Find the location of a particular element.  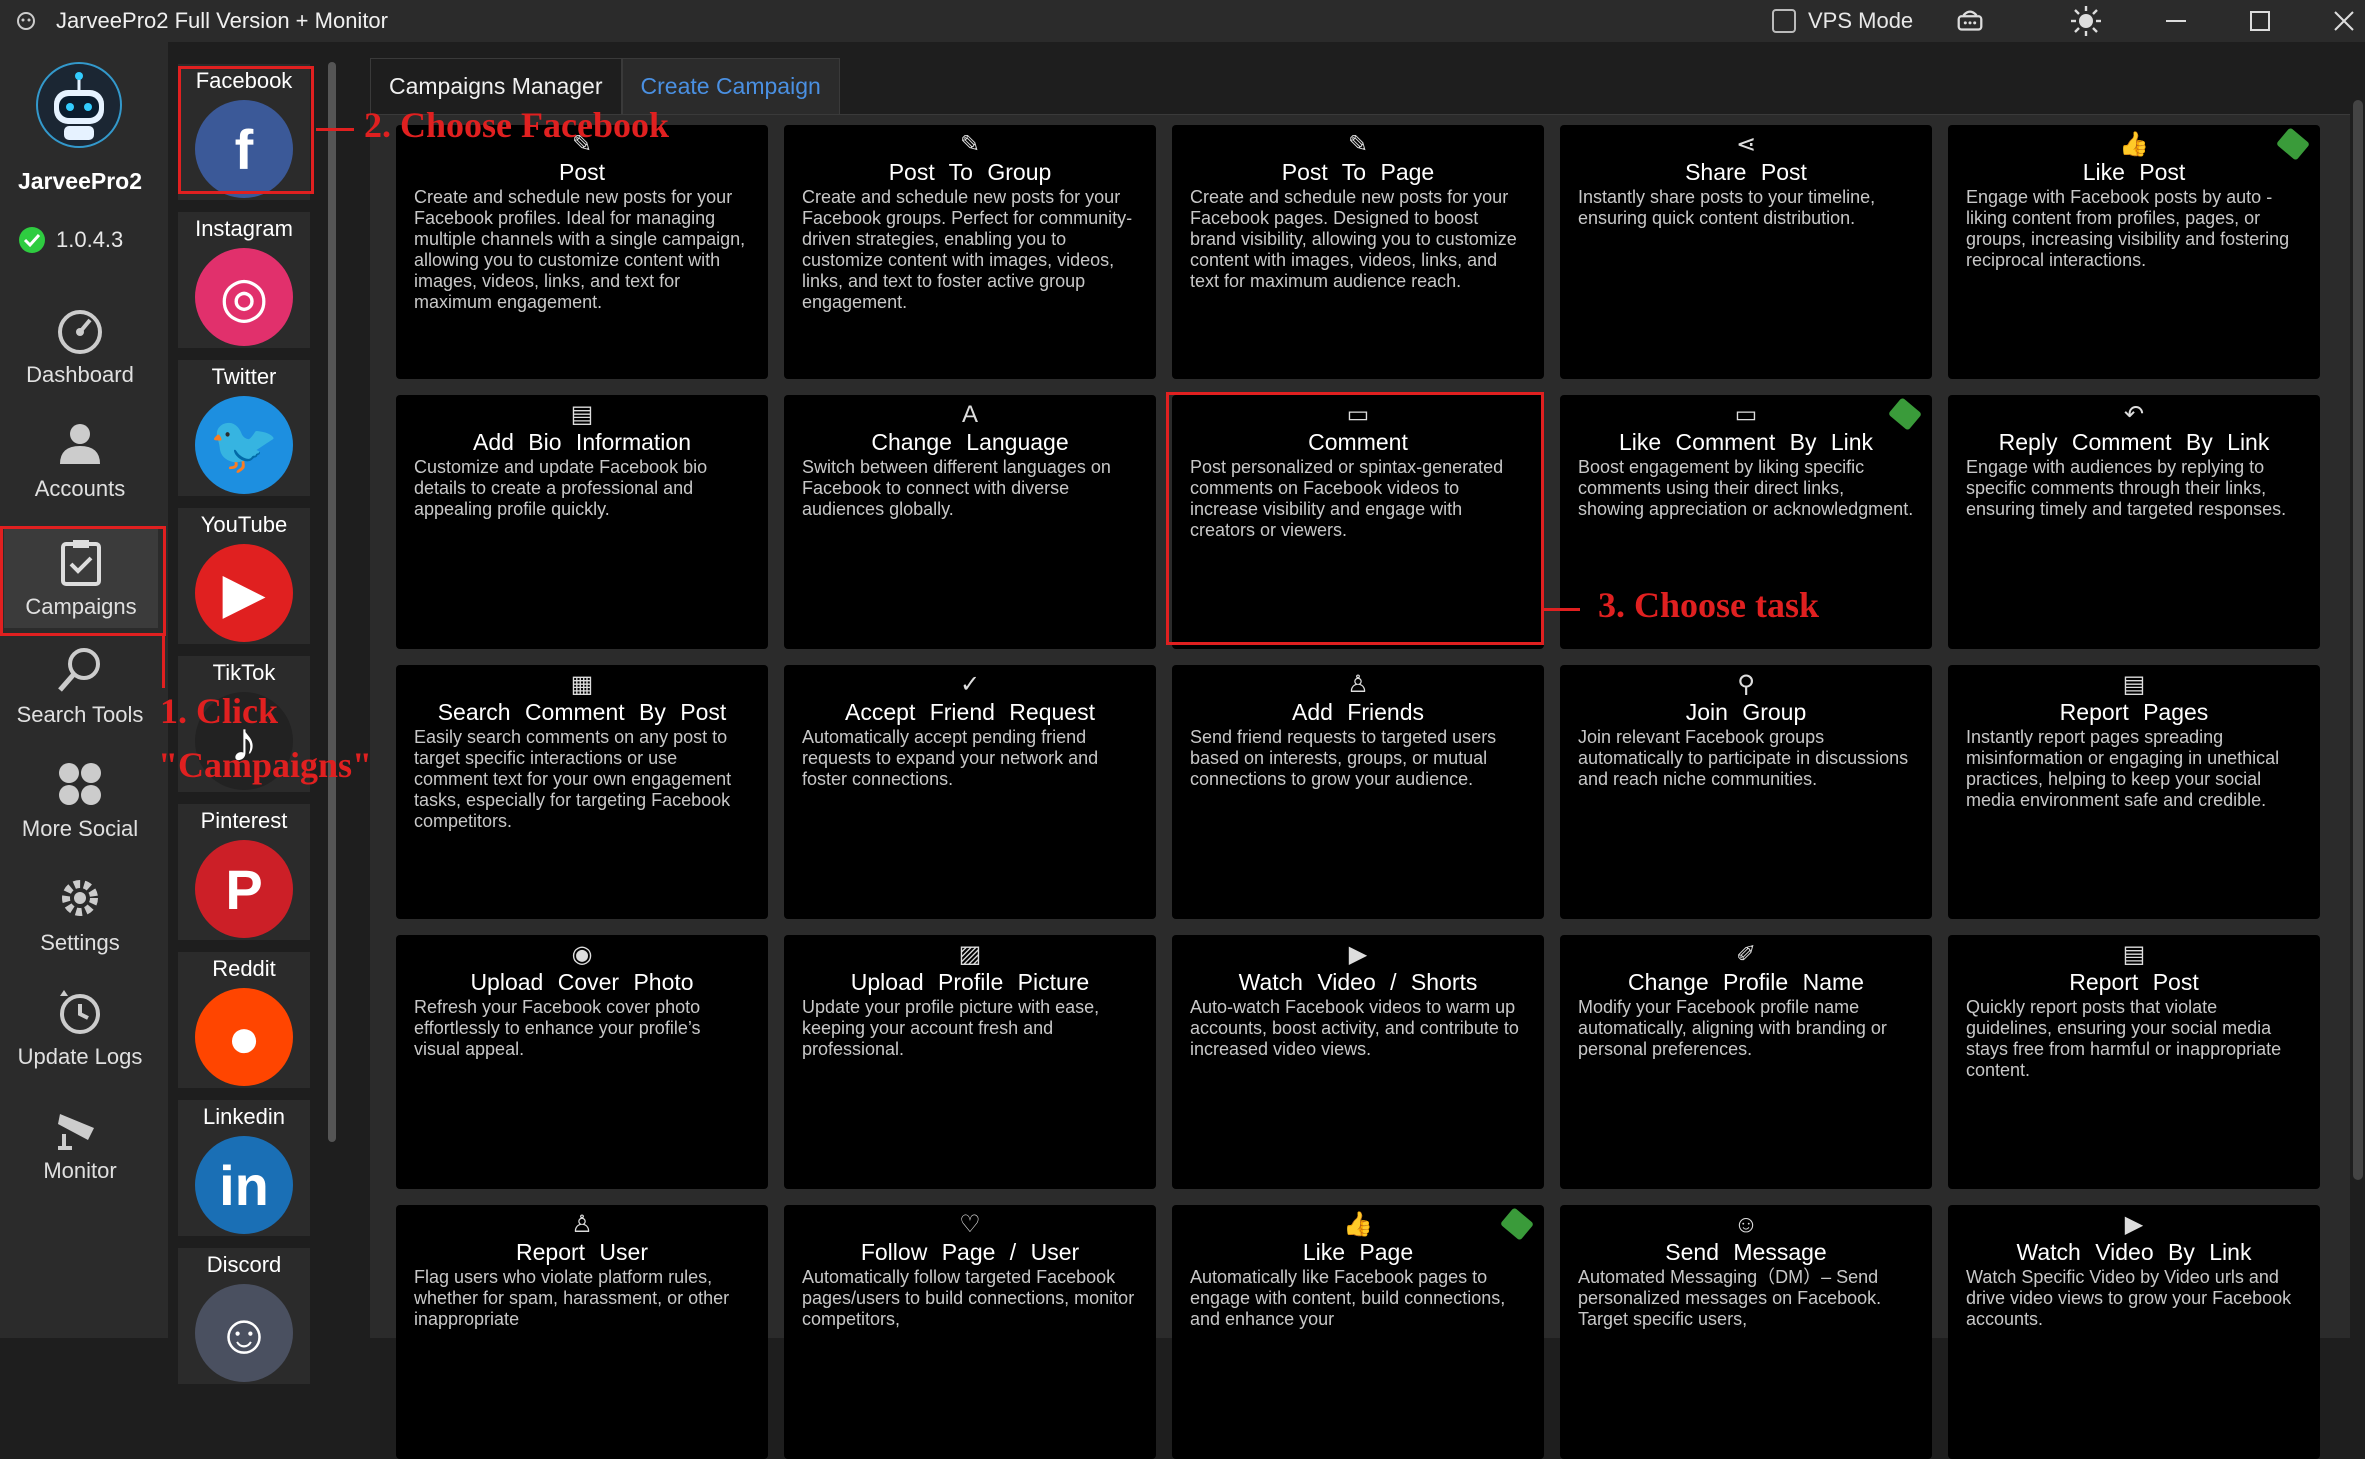

social-item-youtube: YouTube ▶ is located at coordinates (244, 576).